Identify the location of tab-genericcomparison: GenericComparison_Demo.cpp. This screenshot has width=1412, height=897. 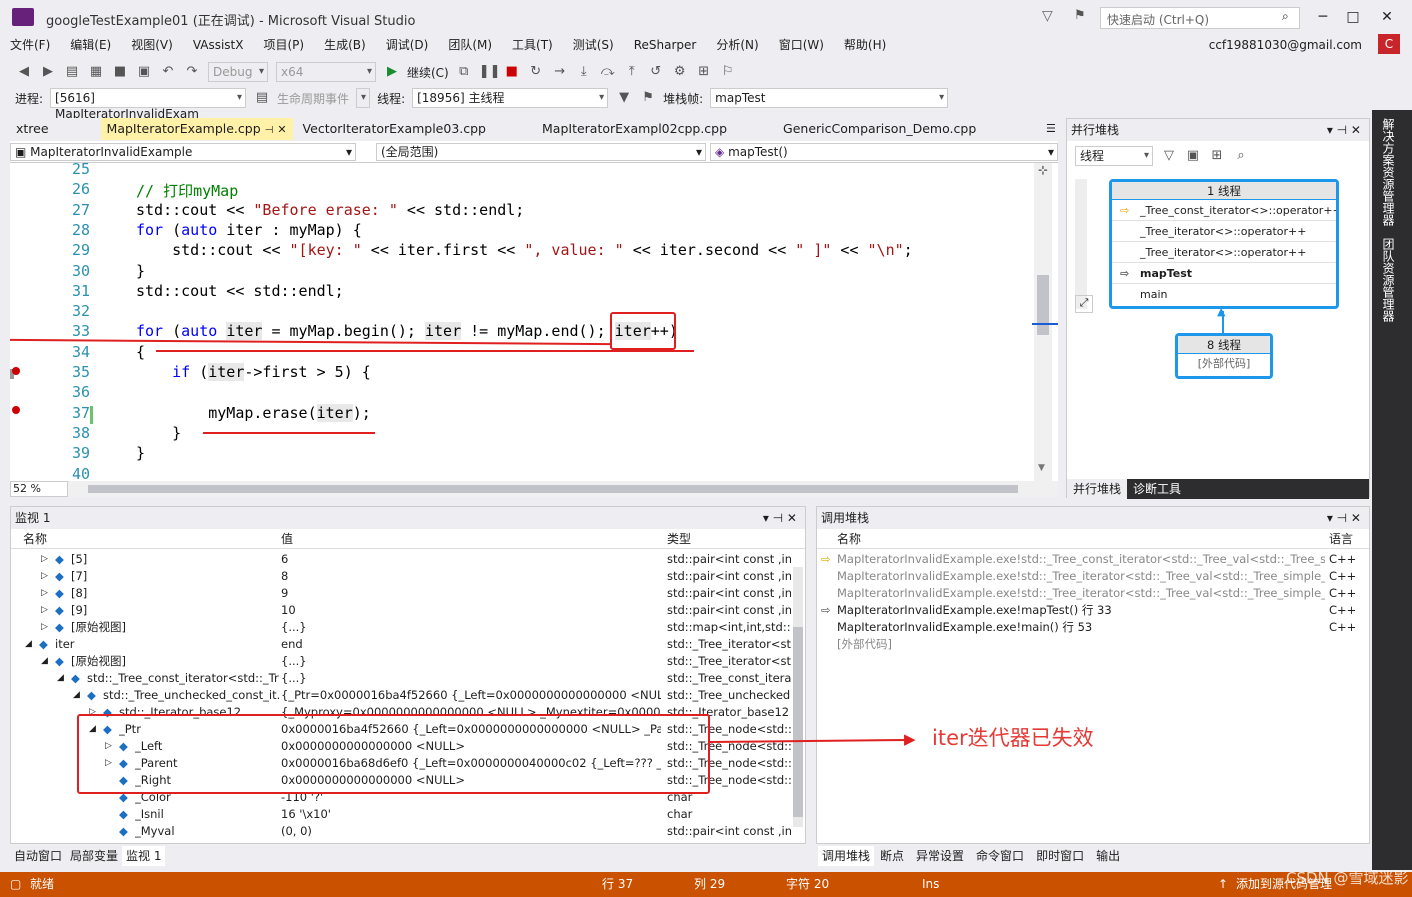
(879, 129).